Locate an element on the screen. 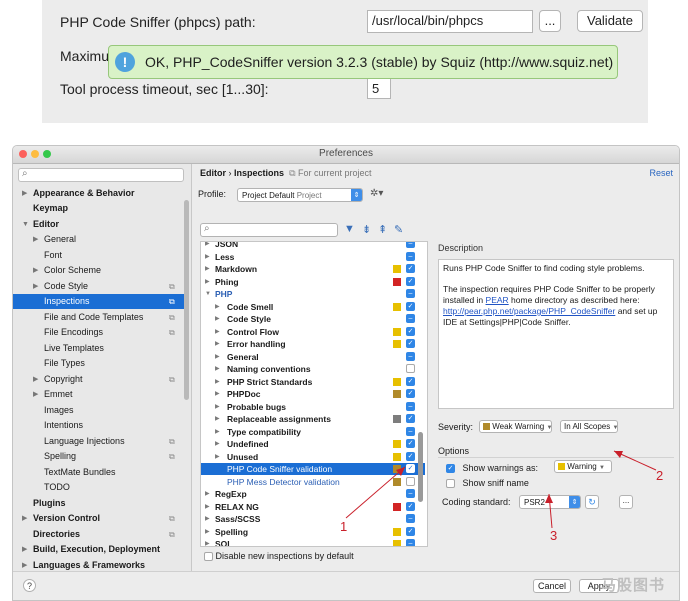 The image size is (688, 601). annotation-label-1: 1 is located at coordinates (344, 526).